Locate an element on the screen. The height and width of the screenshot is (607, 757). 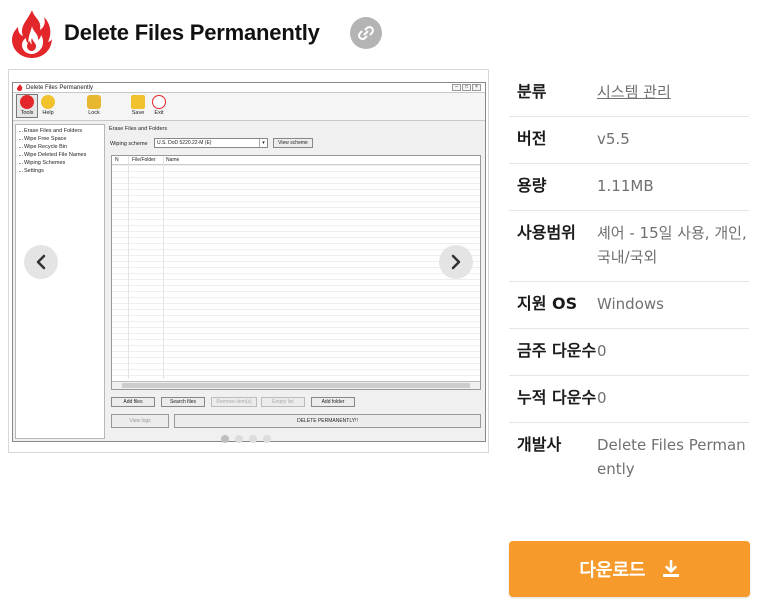
carousel-next-button is located at coordinates (456, 262).